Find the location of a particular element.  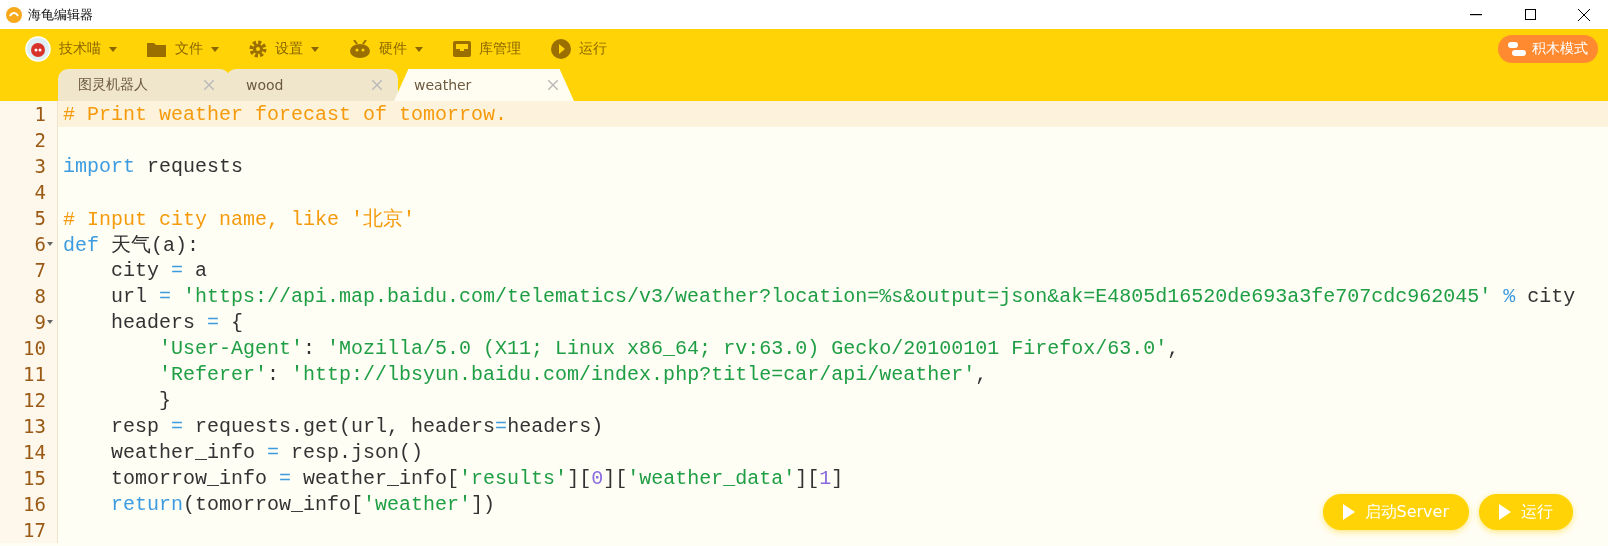

code-line: } is located at coordinates (165, 400).